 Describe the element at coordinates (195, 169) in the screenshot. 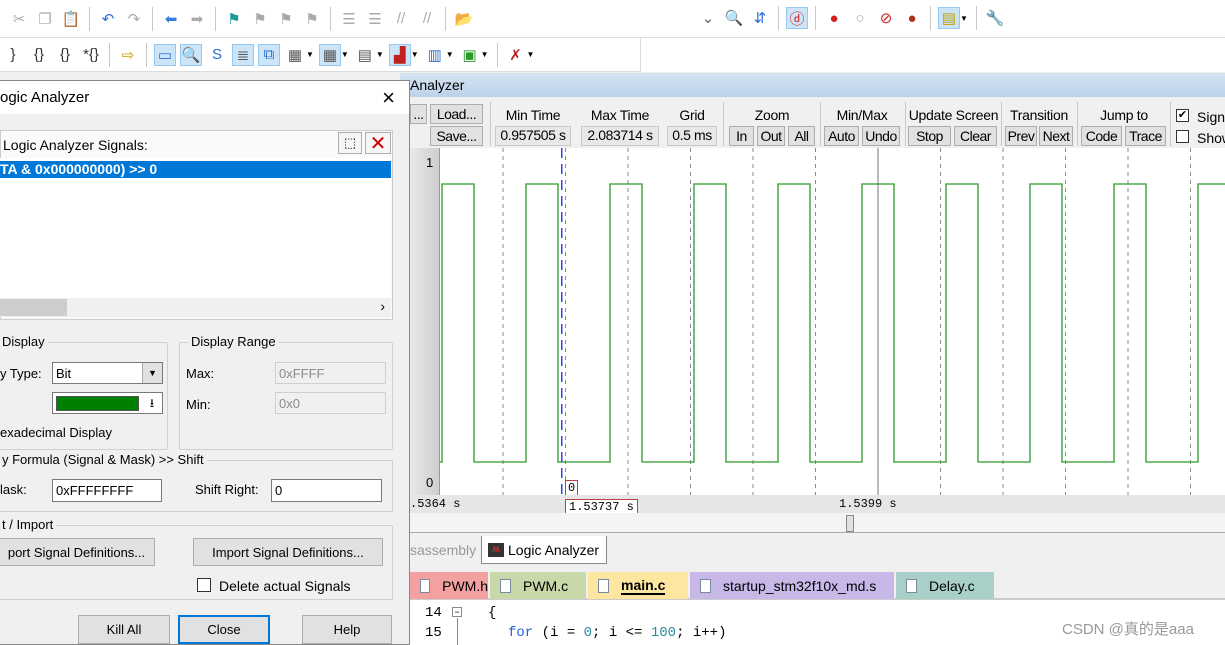

I see `signal-list-item: TA & 0x000000000) >> 0` at that location.